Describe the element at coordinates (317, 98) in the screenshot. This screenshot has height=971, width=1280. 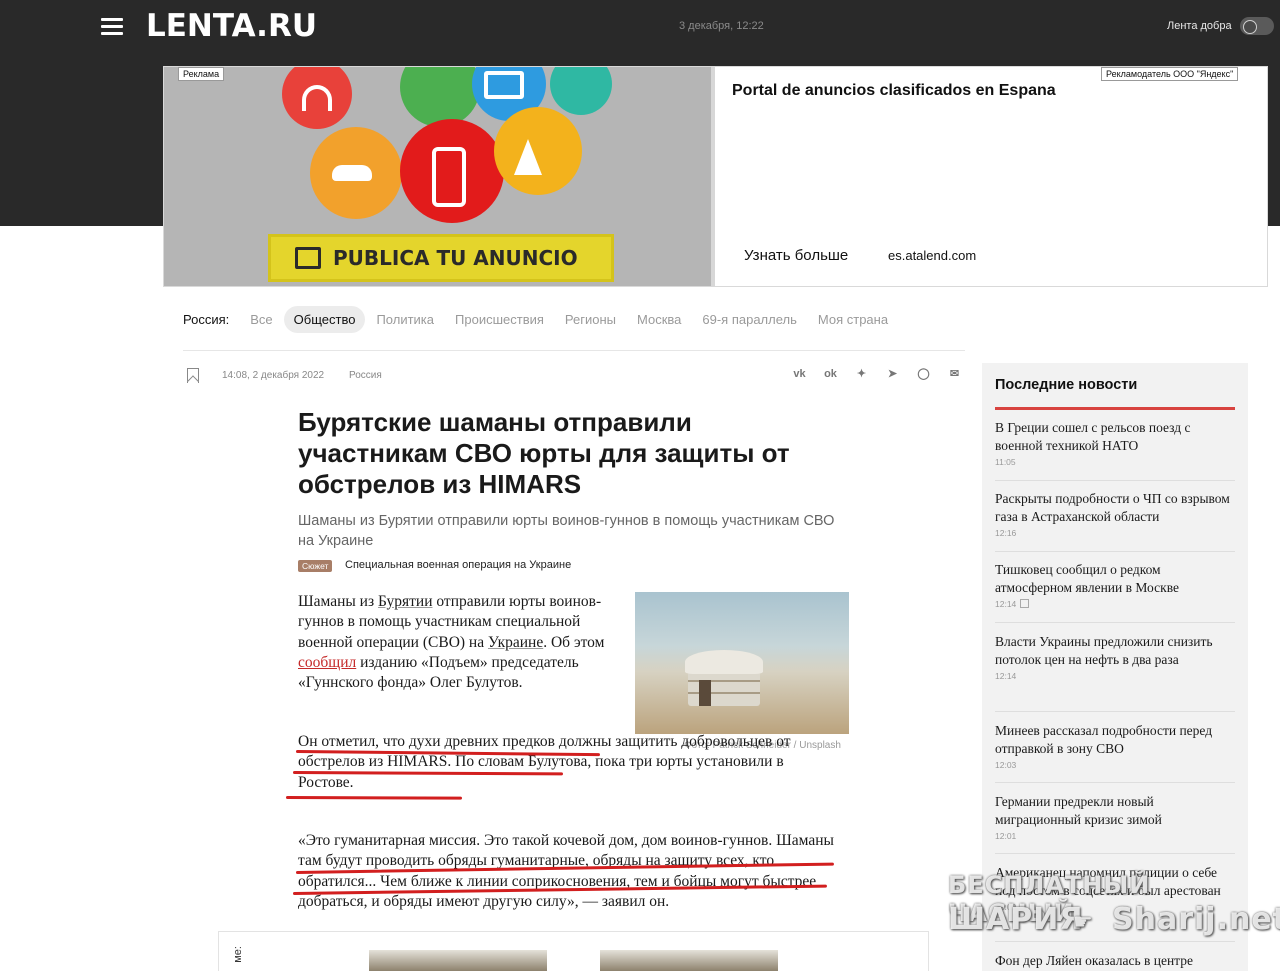
I see `headphones-icon` at that location.